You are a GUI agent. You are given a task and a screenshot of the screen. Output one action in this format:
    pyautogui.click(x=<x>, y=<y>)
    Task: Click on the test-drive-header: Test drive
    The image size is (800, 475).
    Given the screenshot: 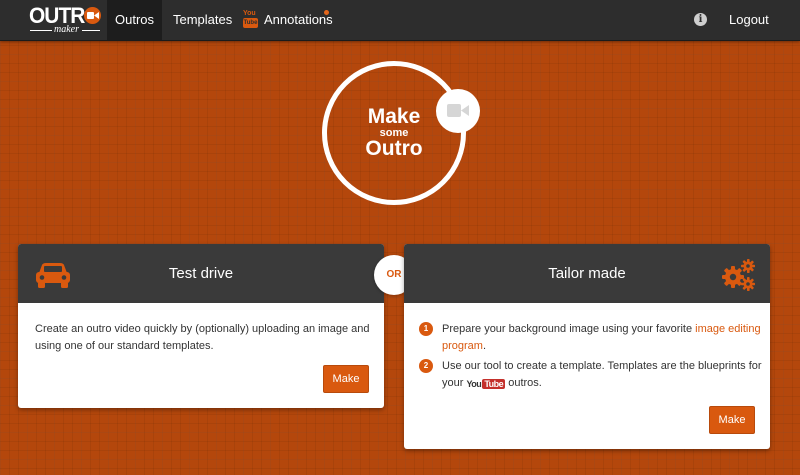 What is the action you would take?
    pyautogui.click(x=201, y=273)
    